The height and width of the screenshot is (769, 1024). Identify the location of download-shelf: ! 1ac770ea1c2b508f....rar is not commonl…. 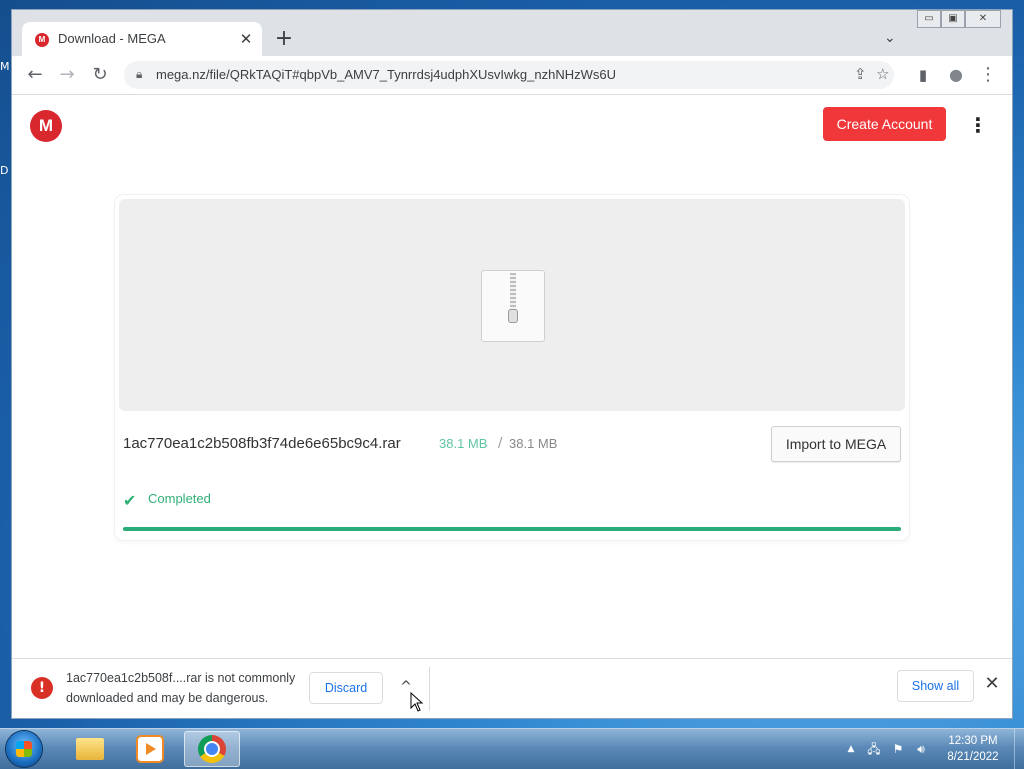
(512, 688).